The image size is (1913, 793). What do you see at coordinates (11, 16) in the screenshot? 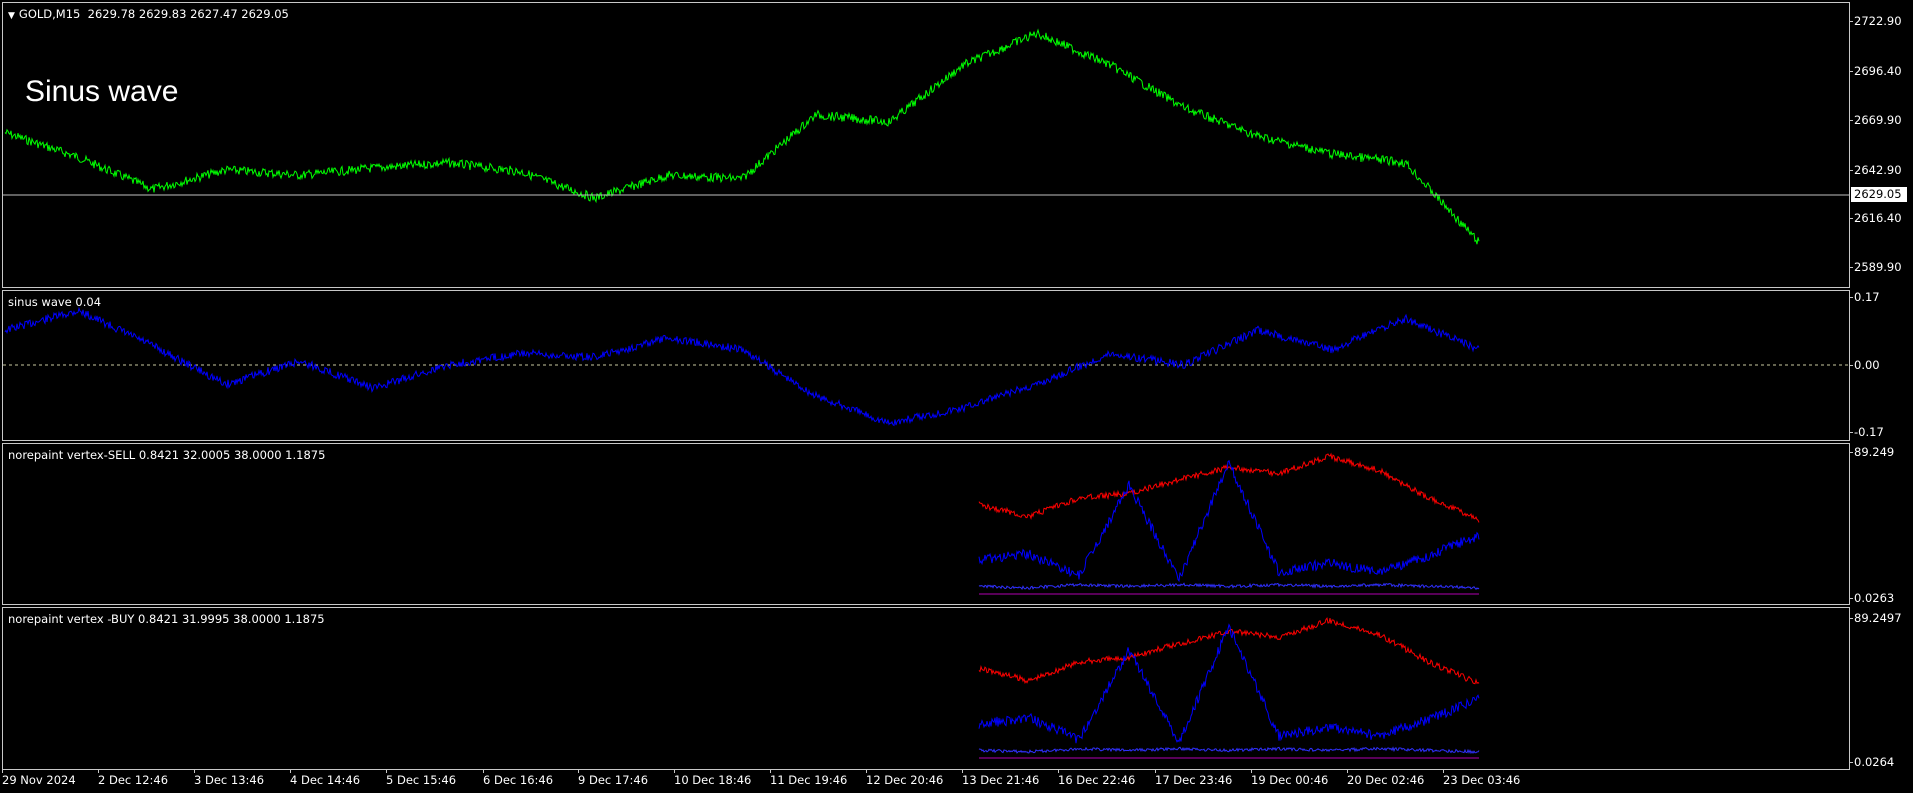
I see `chart-menu-icon: ▼` at bounding box center [11, 16].